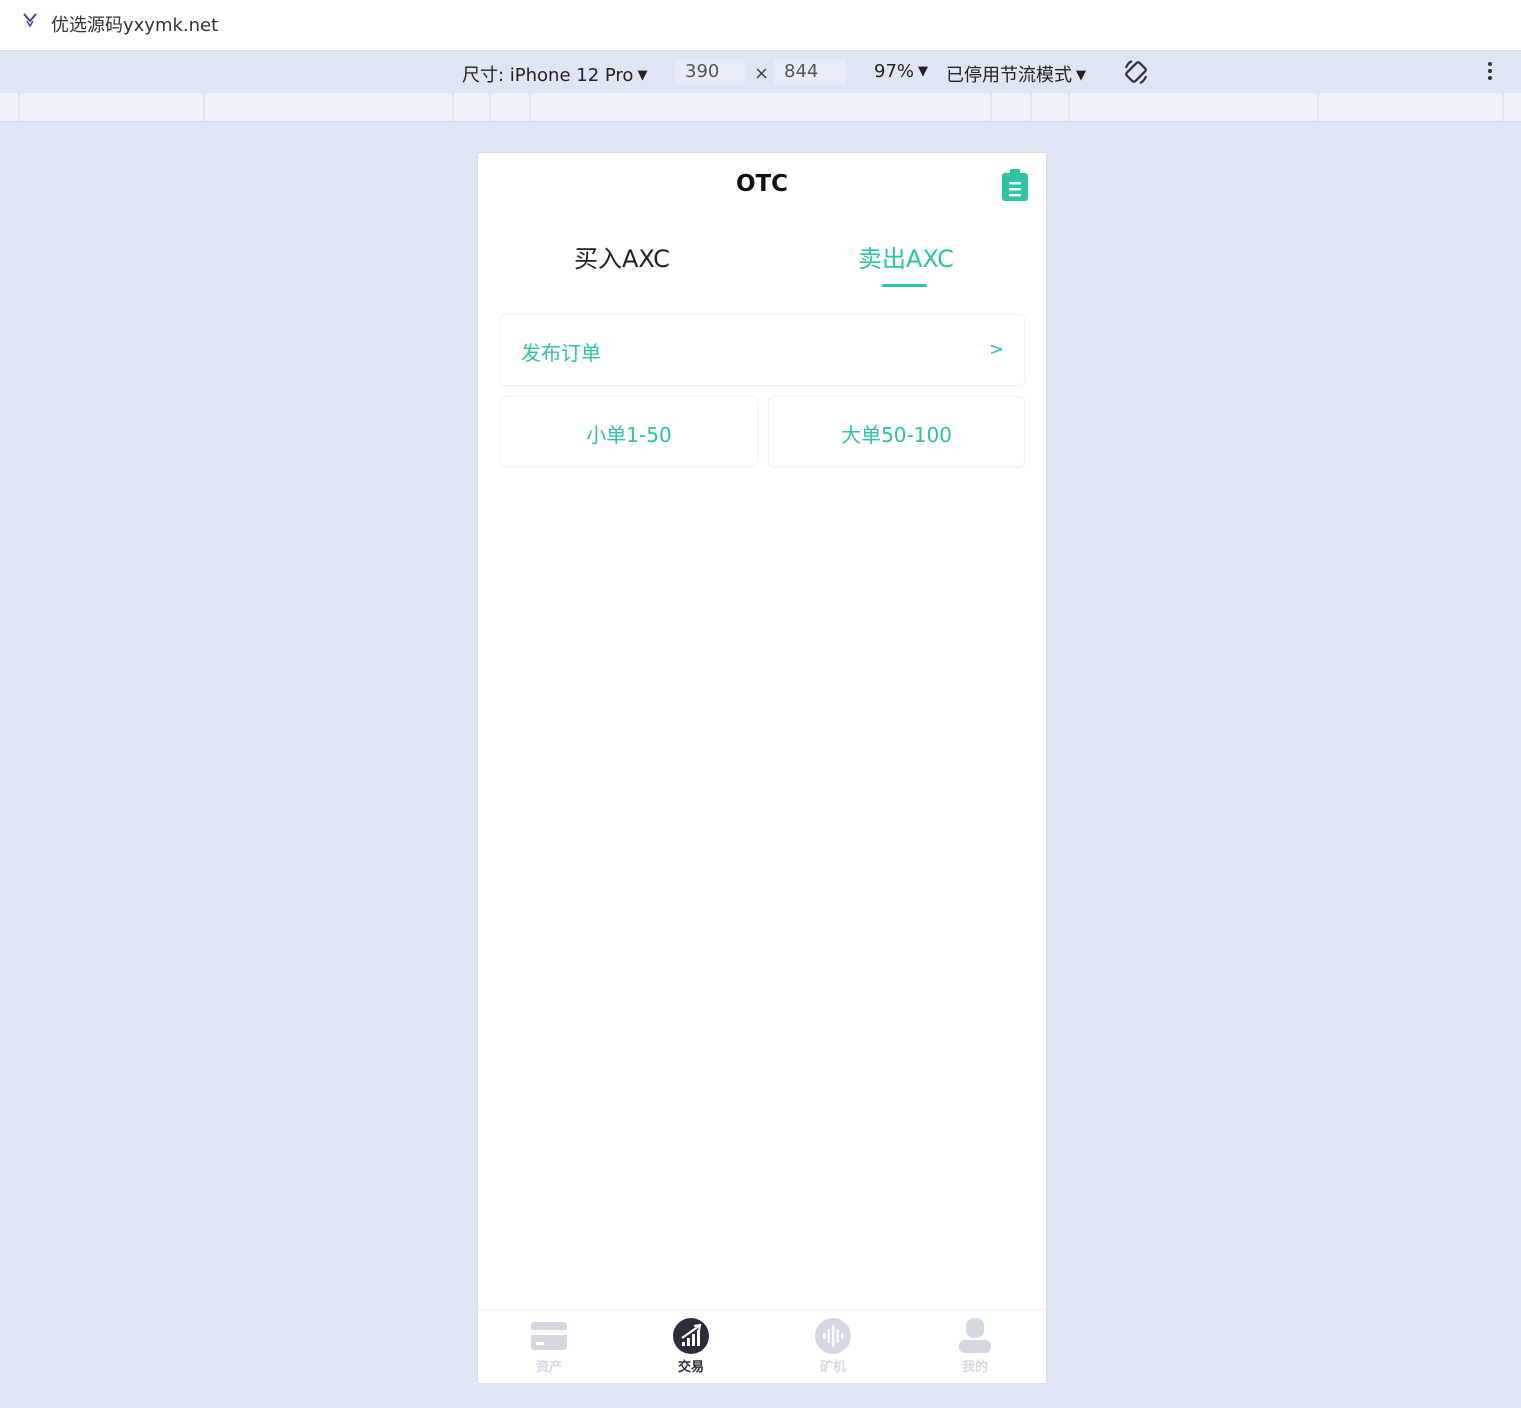 The image size is (1521, 1408). What do you see at coordinates (923, 71) in the screenshot?
I see `zoom-caret-icon: ▼` at bounding box center [923, 71].